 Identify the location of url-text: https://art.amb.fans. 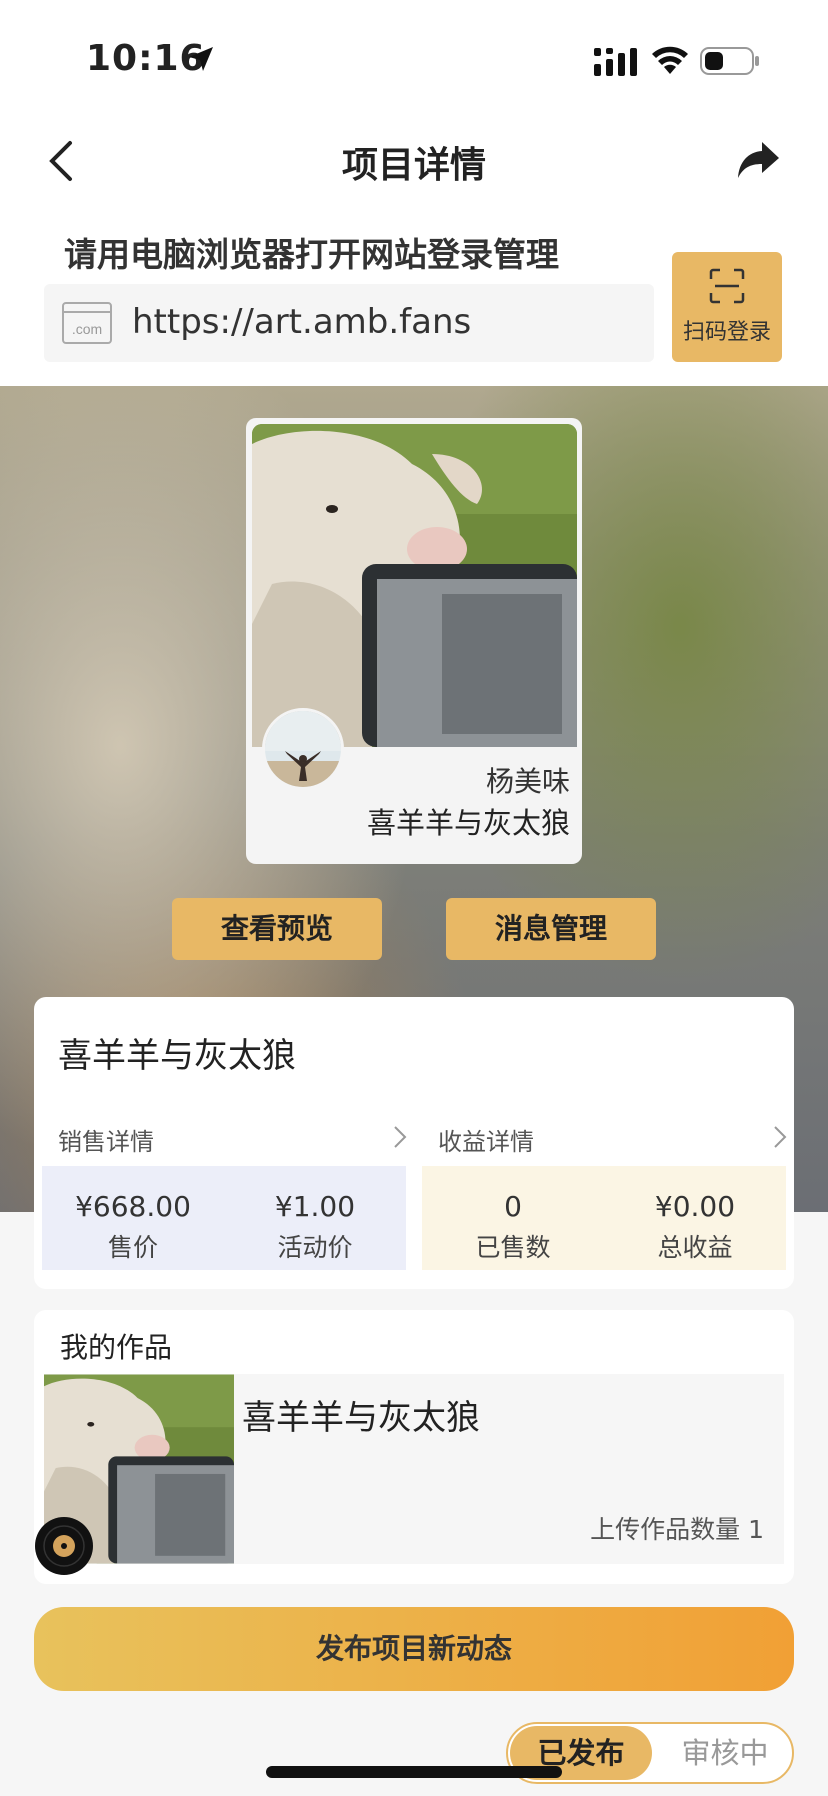
(301, 322).